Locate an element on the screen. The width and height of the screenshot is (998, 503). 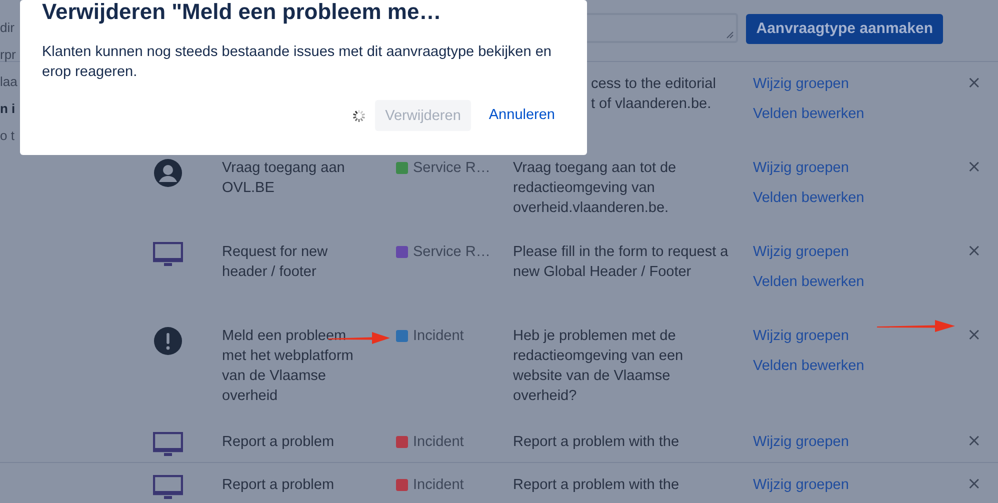
request-type-name: Meld een probleem met het webplatform van de Vlaamse overheid is located at coordinates (288, 366).